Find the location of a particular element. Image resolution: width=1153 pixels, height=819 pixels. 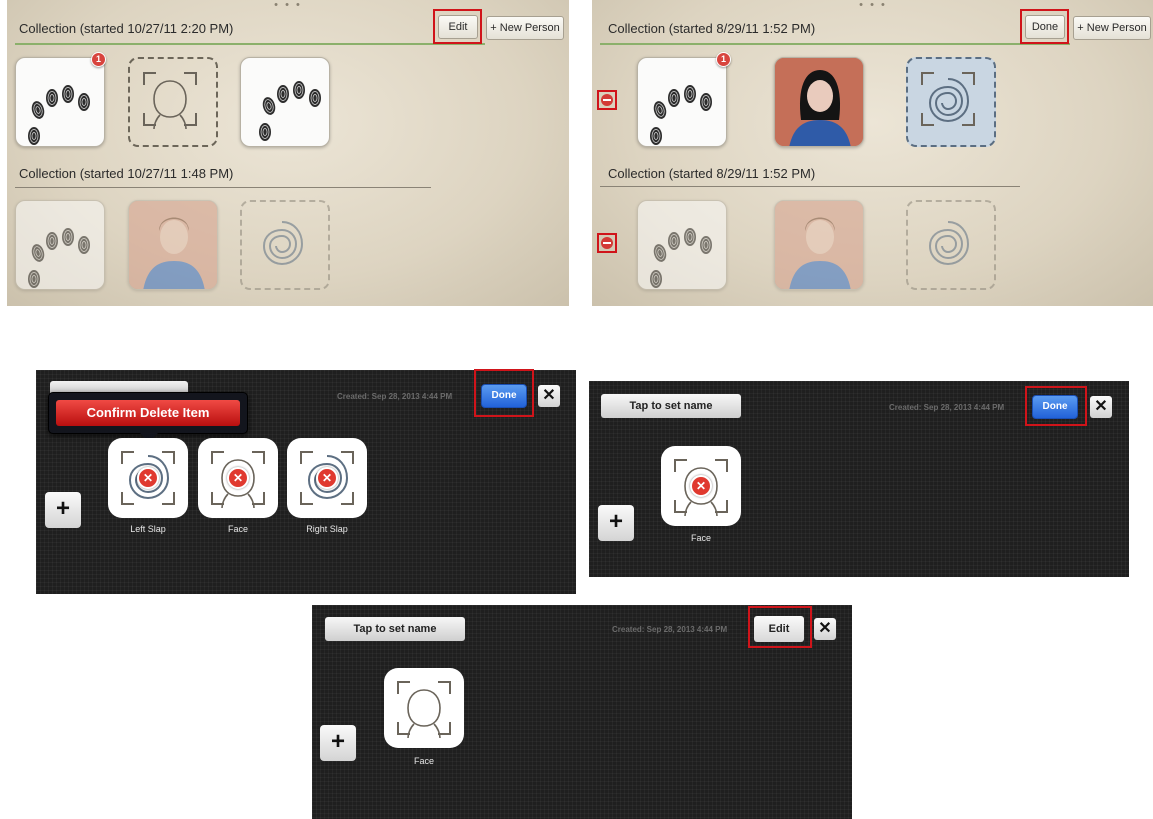

confirm-delete-button: Confirm Delete Item is located at coordinates (148, 413).